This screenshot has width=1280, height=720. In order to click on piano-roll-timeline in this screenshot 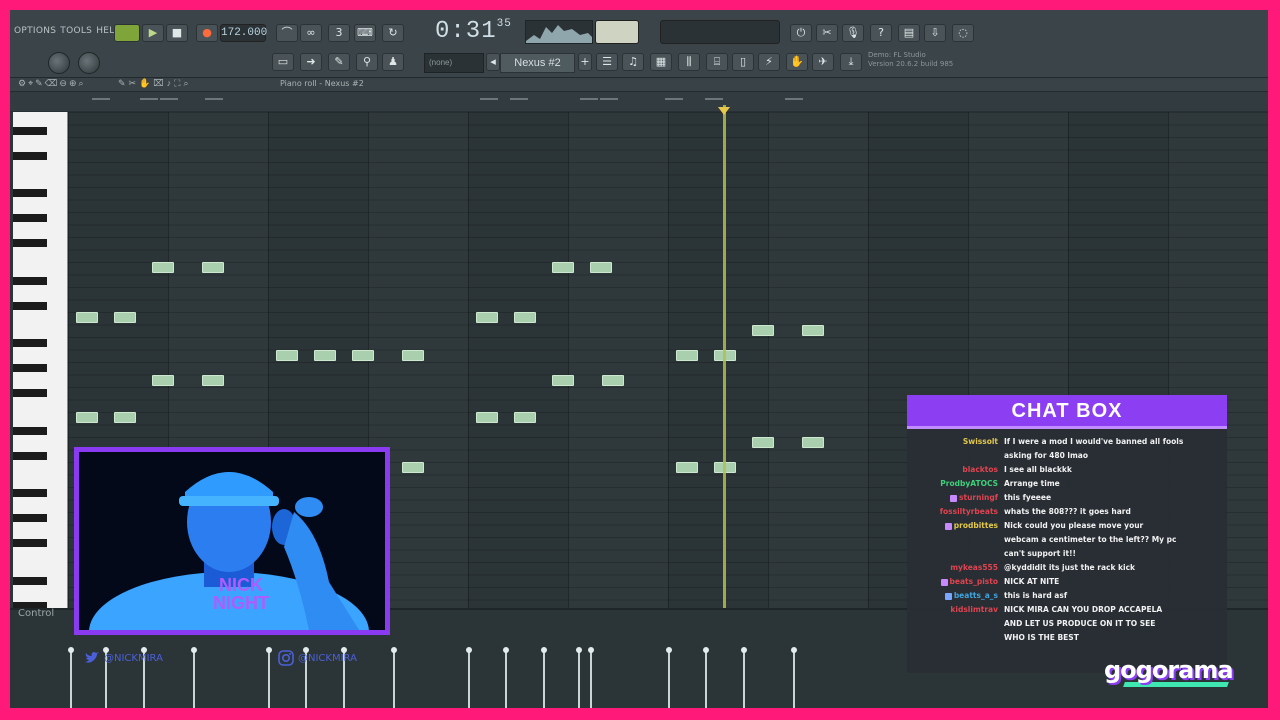, I will do `click(639, 102)`.